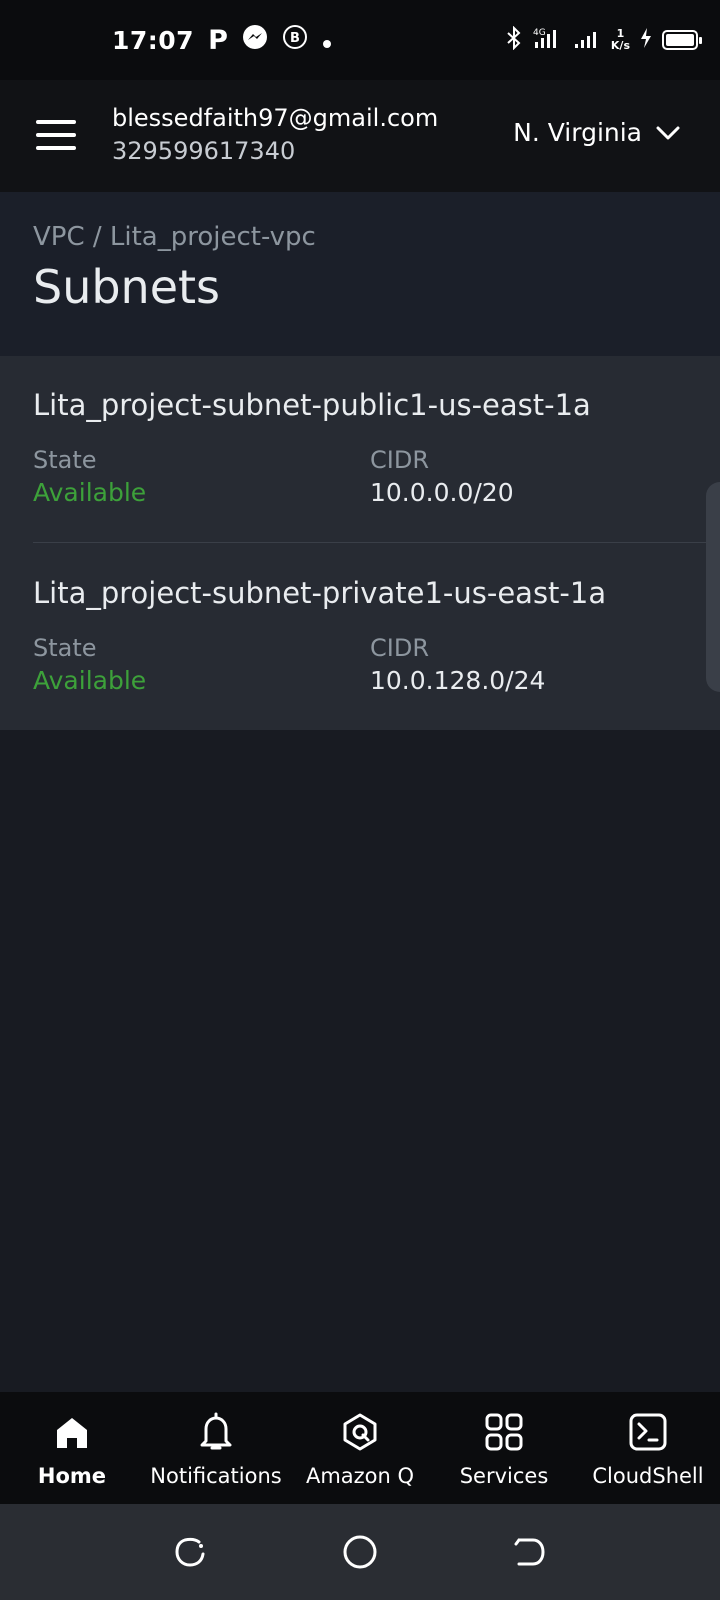 The height and width of the screenshot is (1600, 720). I want to click on account-email: blessedfaith97@gmail.com, so click(275, 118).